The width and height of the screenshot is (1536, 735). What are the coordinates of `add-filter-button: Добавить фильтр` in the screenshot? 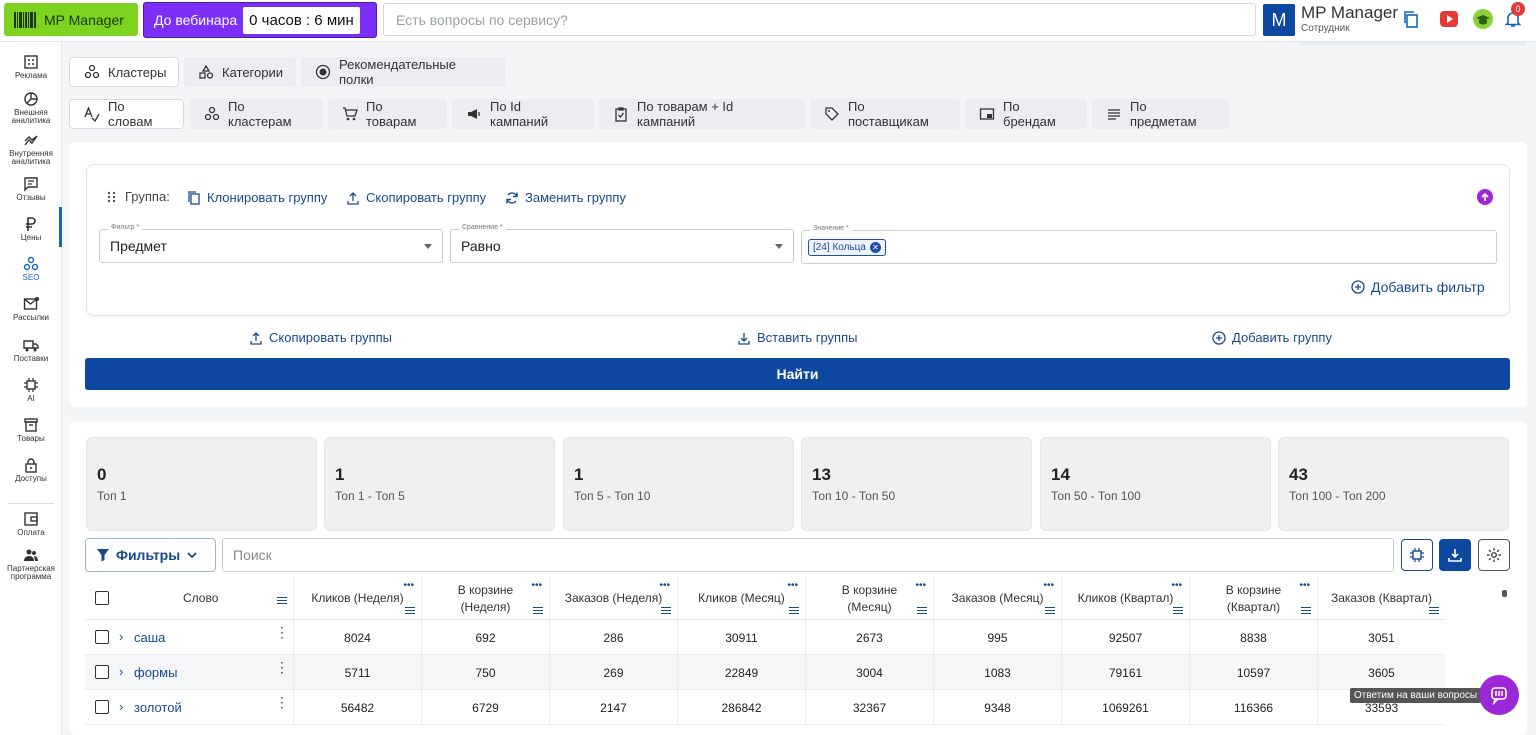 It's located at (1418, 287).